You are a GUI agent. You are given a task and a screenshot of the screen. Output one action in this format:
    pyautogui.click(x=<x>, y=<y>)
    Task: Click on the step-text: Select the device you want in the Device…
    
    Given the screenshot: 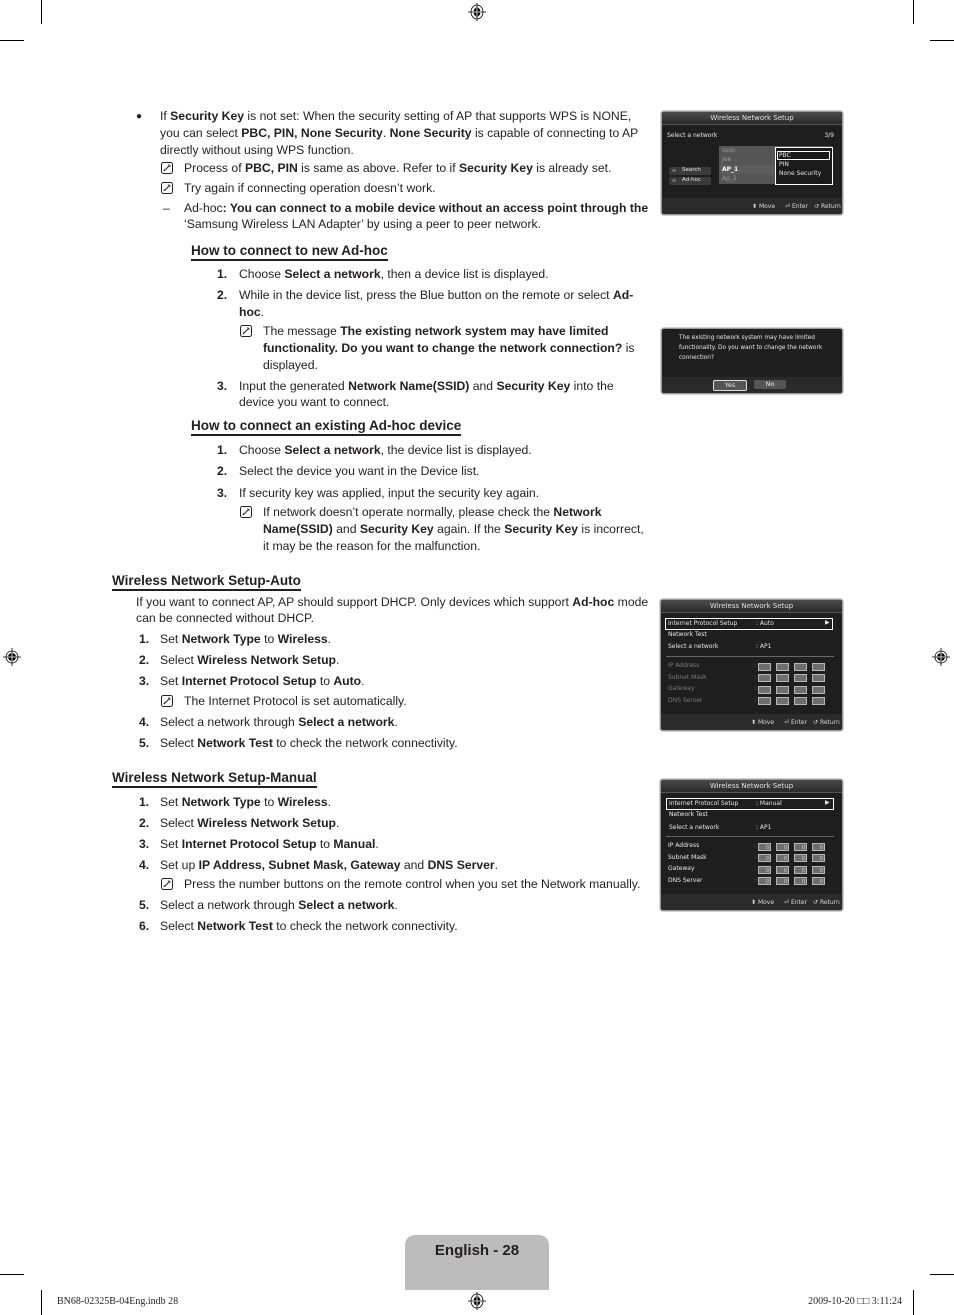 What is the action you would take?
    pyautogui.click(x=359, y=471)
    